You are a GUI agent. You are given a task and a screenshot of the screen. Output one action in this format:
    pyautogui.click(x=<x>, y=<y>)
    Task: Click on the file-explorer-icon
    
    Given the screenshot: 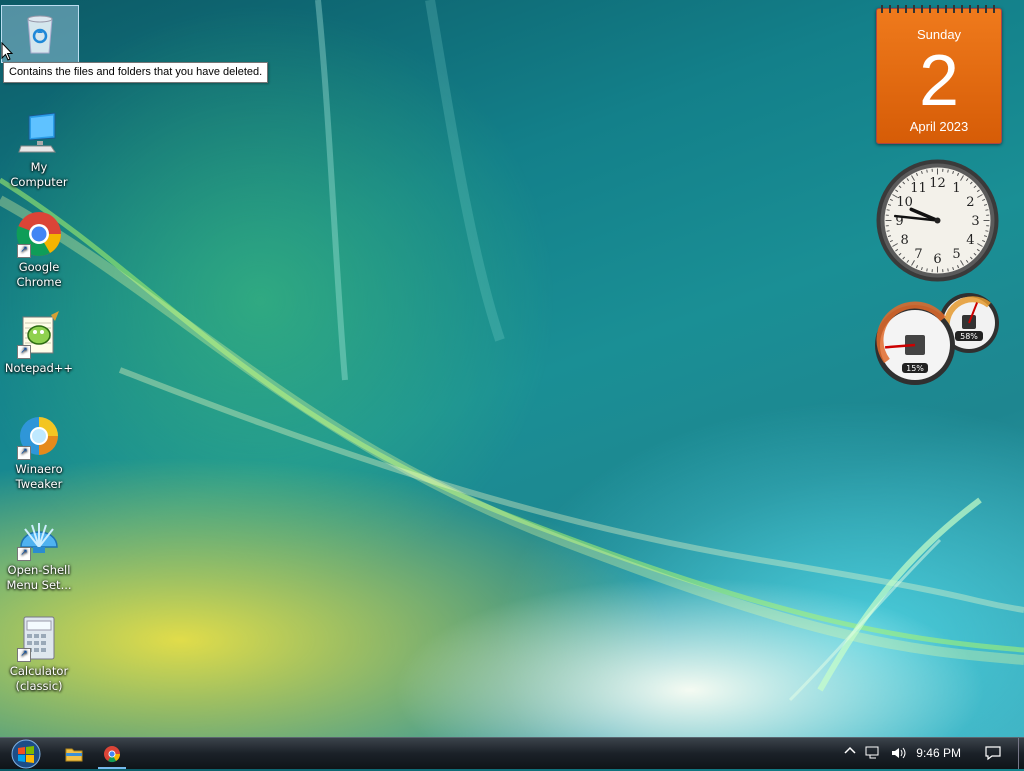 What is the action you would take?
    pyautogui.click(x=74, y=754)
    